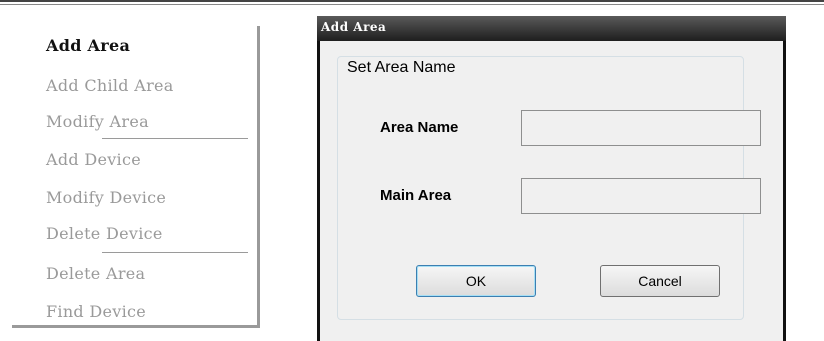 The image size is (824, 341). Describe the element at coordinates (476, 281) in the screenshot. I see `ok-button: OK` at that location.